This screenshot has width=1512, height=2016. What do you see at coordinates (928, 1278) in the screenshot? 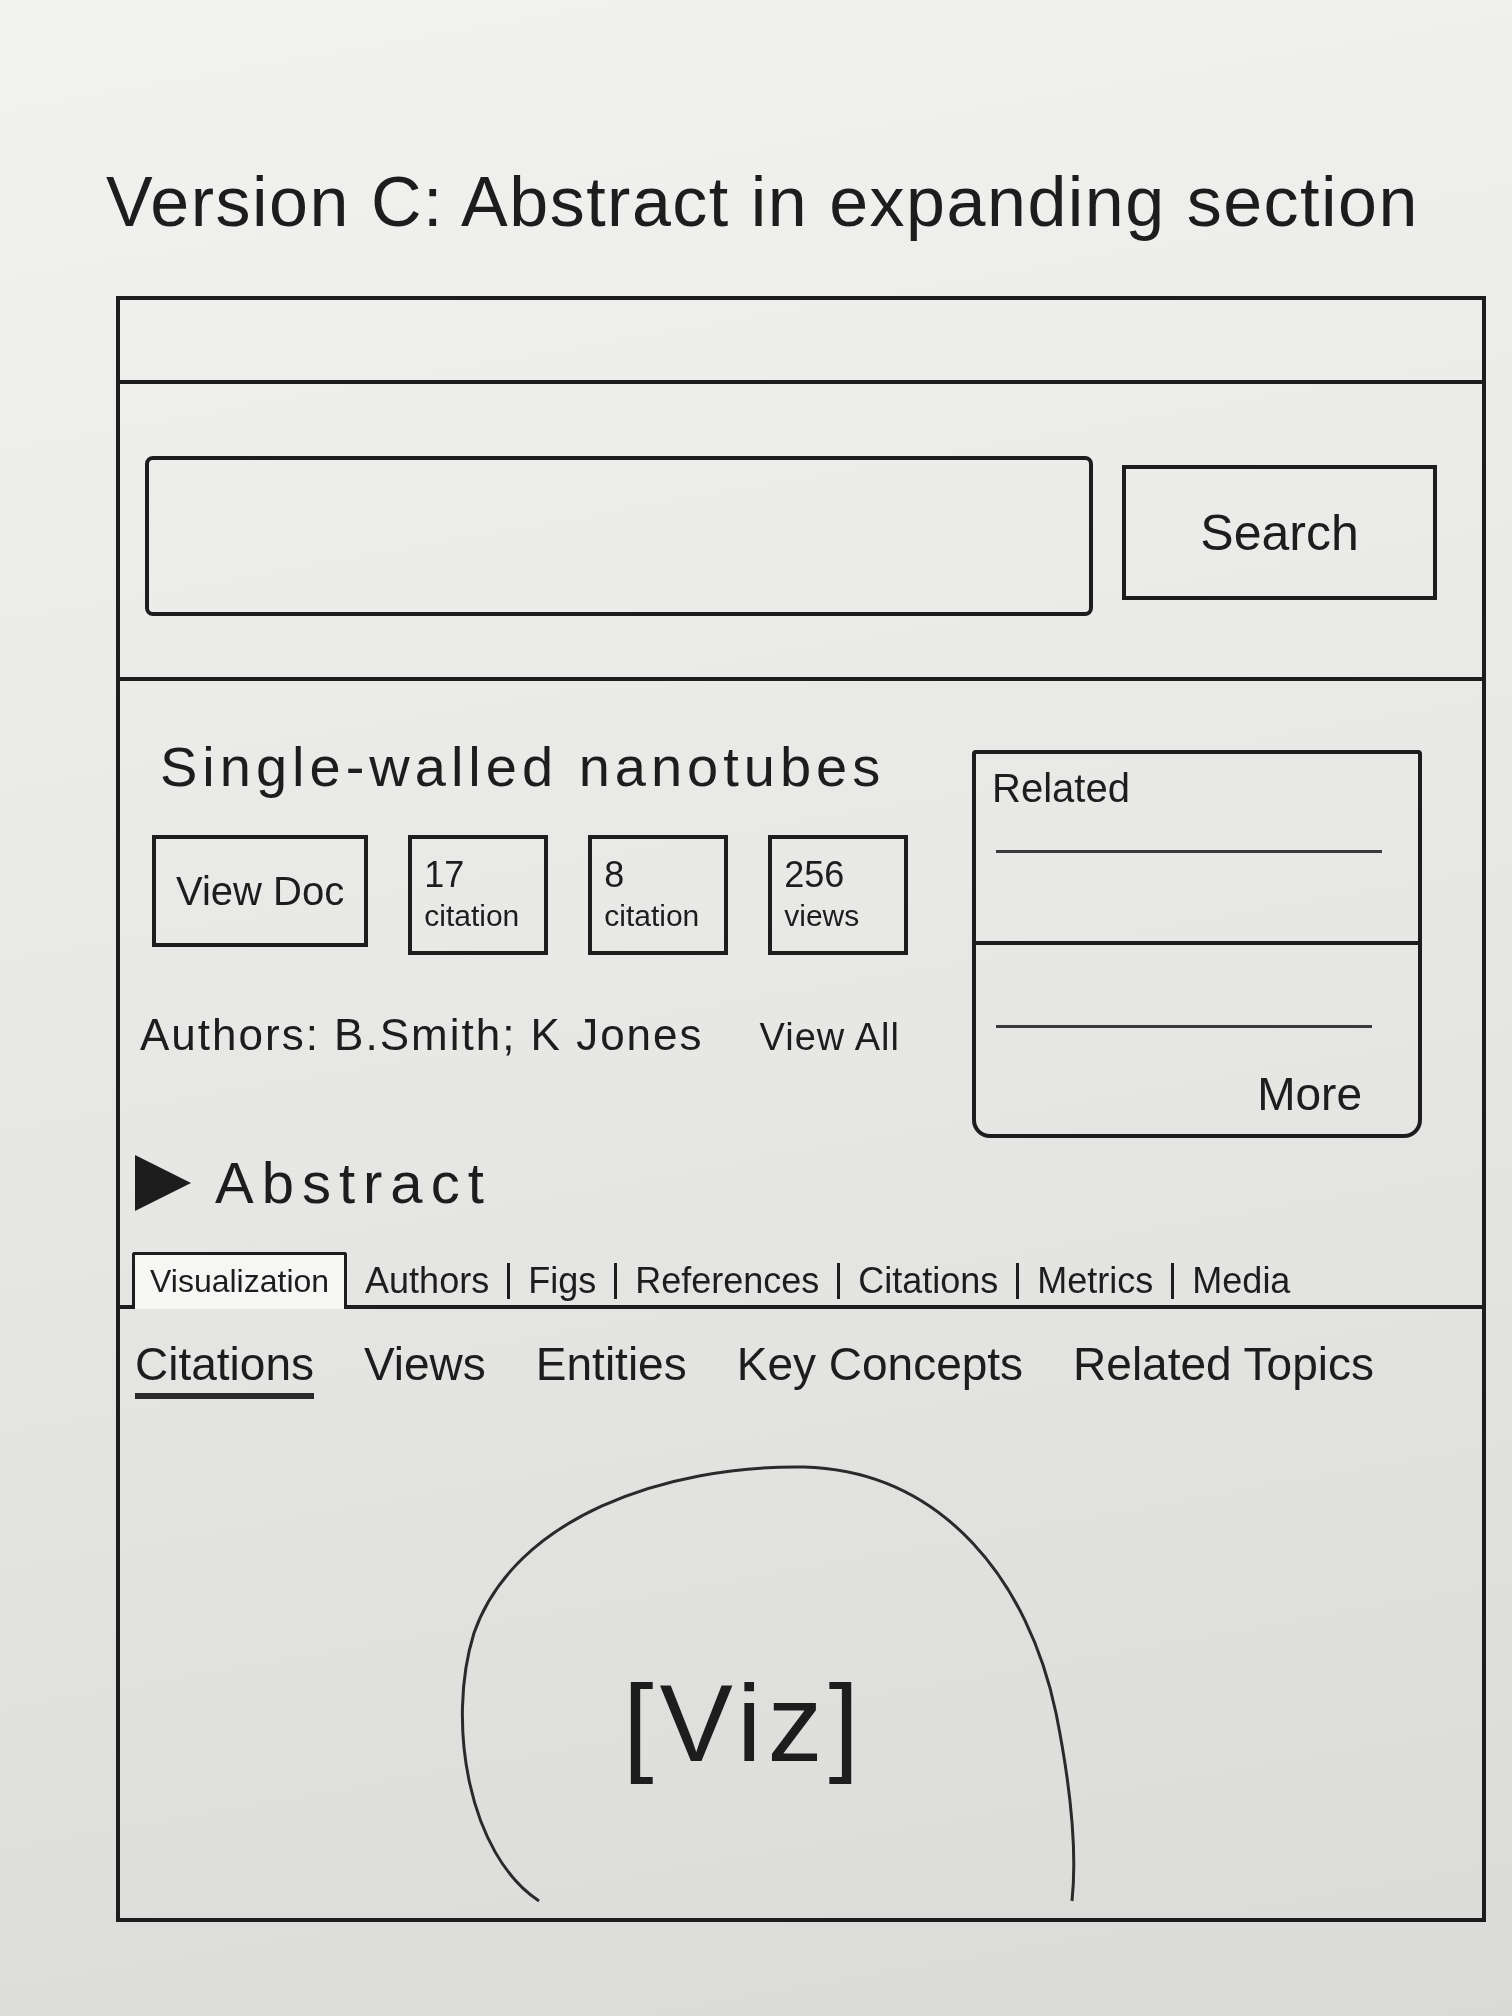
I see `tab: Citations` at bounding box center [928, 1278].